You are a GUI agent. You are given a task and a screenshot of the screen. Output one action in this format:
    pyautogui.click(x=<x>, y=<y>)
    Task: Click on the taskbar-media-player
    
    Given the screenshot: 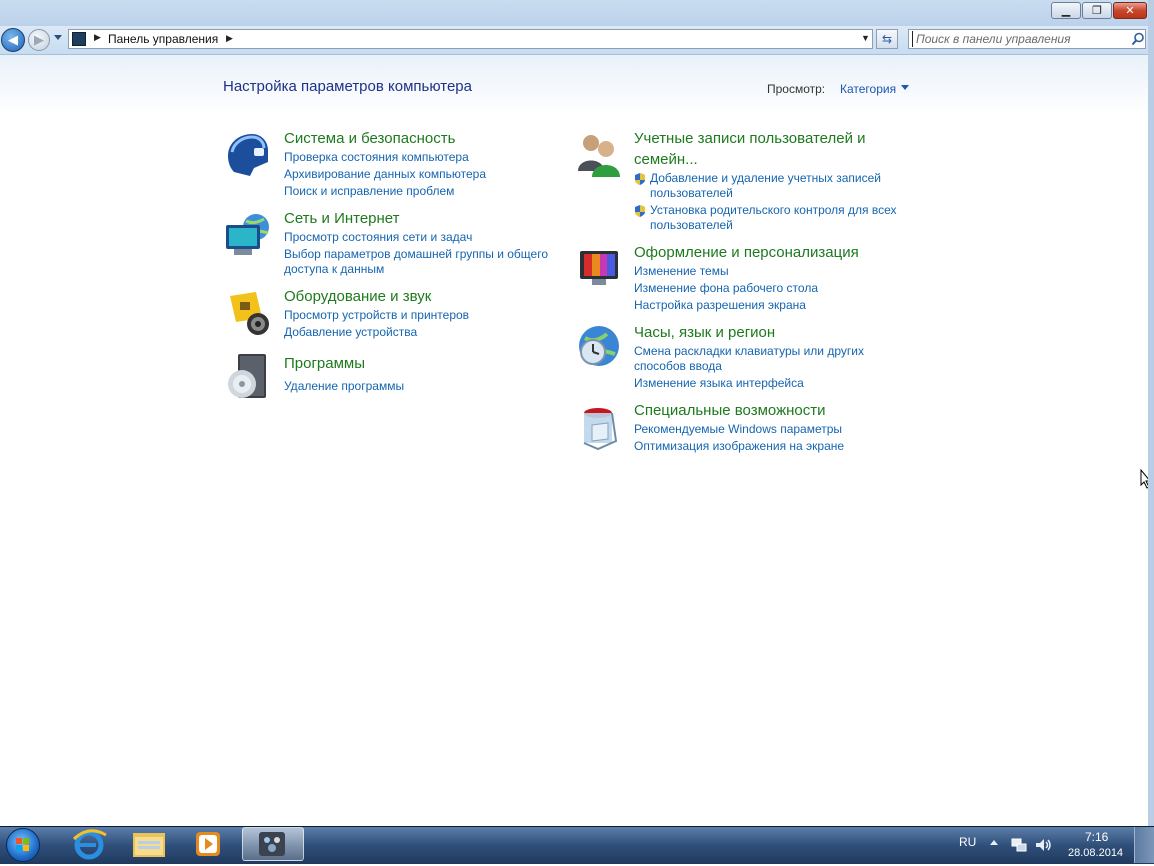 What is the action you would take?
    pyautogui.click(x=209, y=844)
    